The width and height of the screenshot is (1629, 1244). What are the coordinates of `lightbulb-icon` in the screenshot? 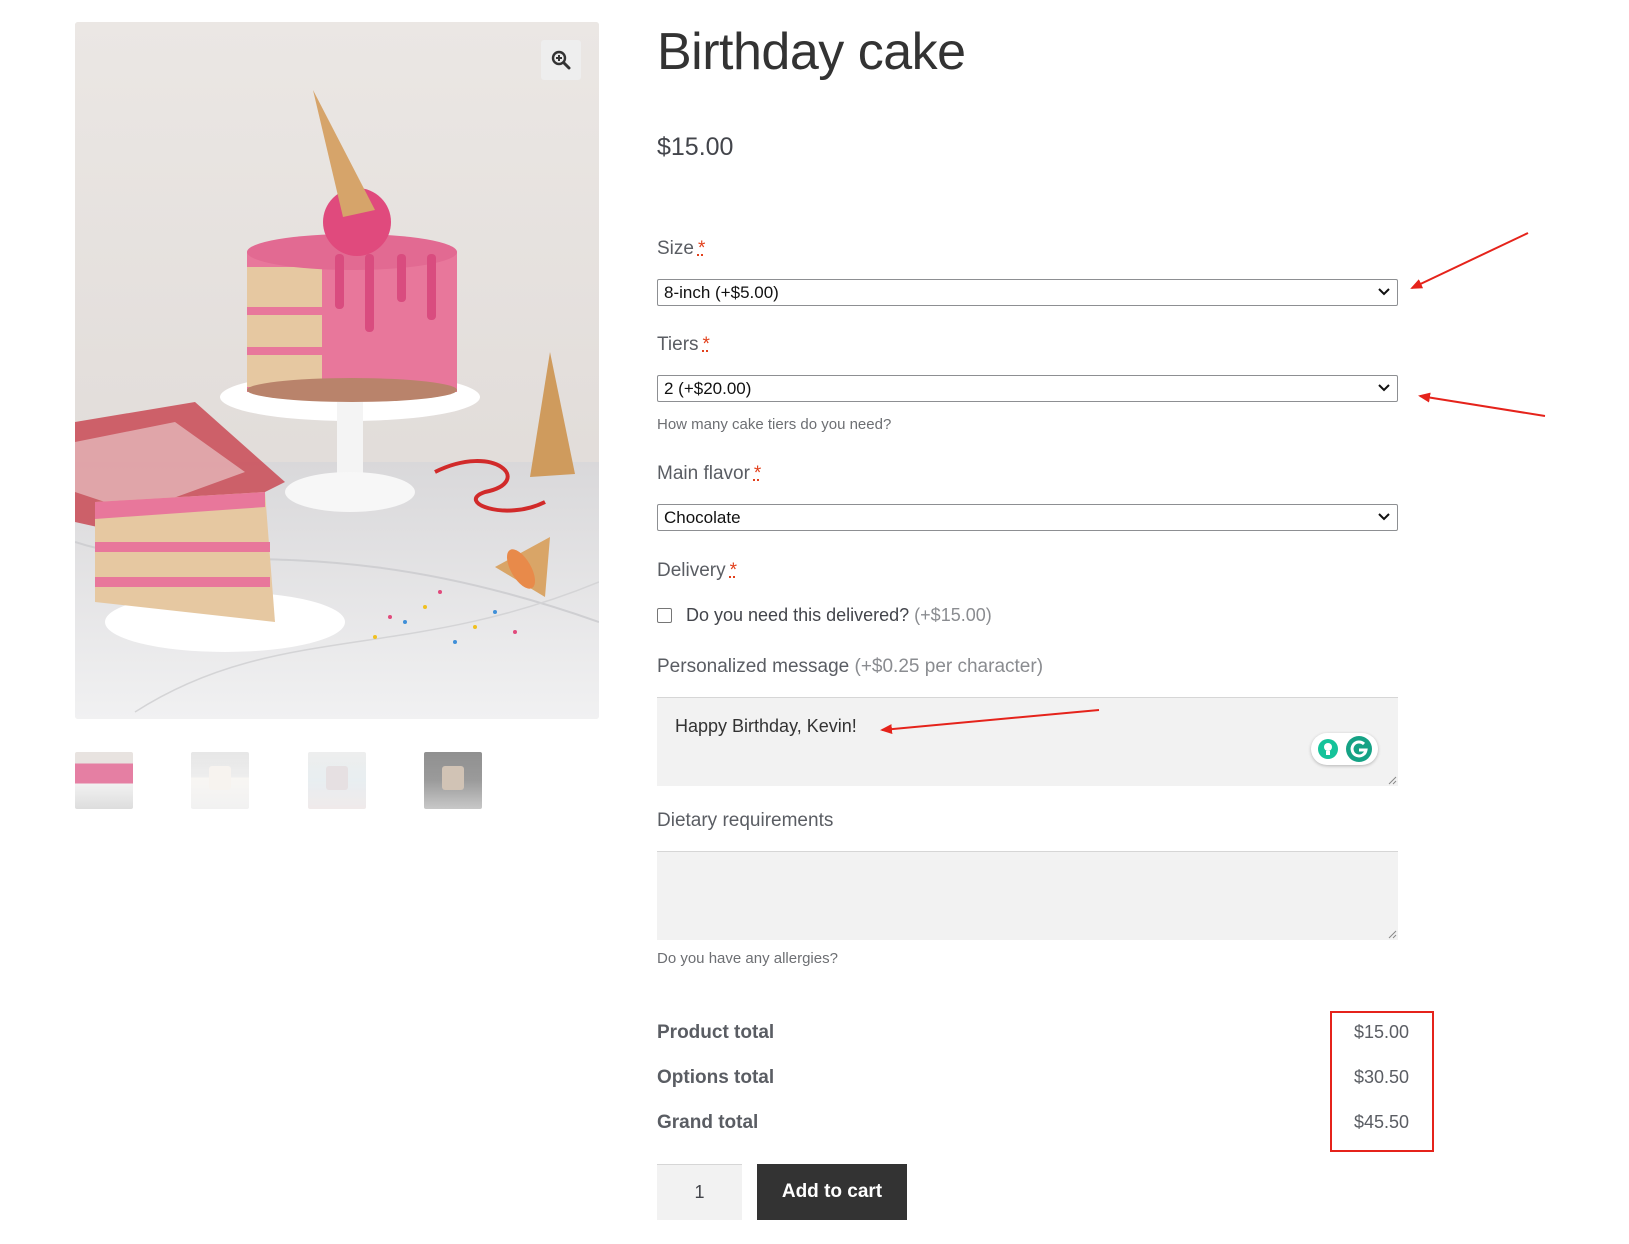 It's located at (1327, 749).